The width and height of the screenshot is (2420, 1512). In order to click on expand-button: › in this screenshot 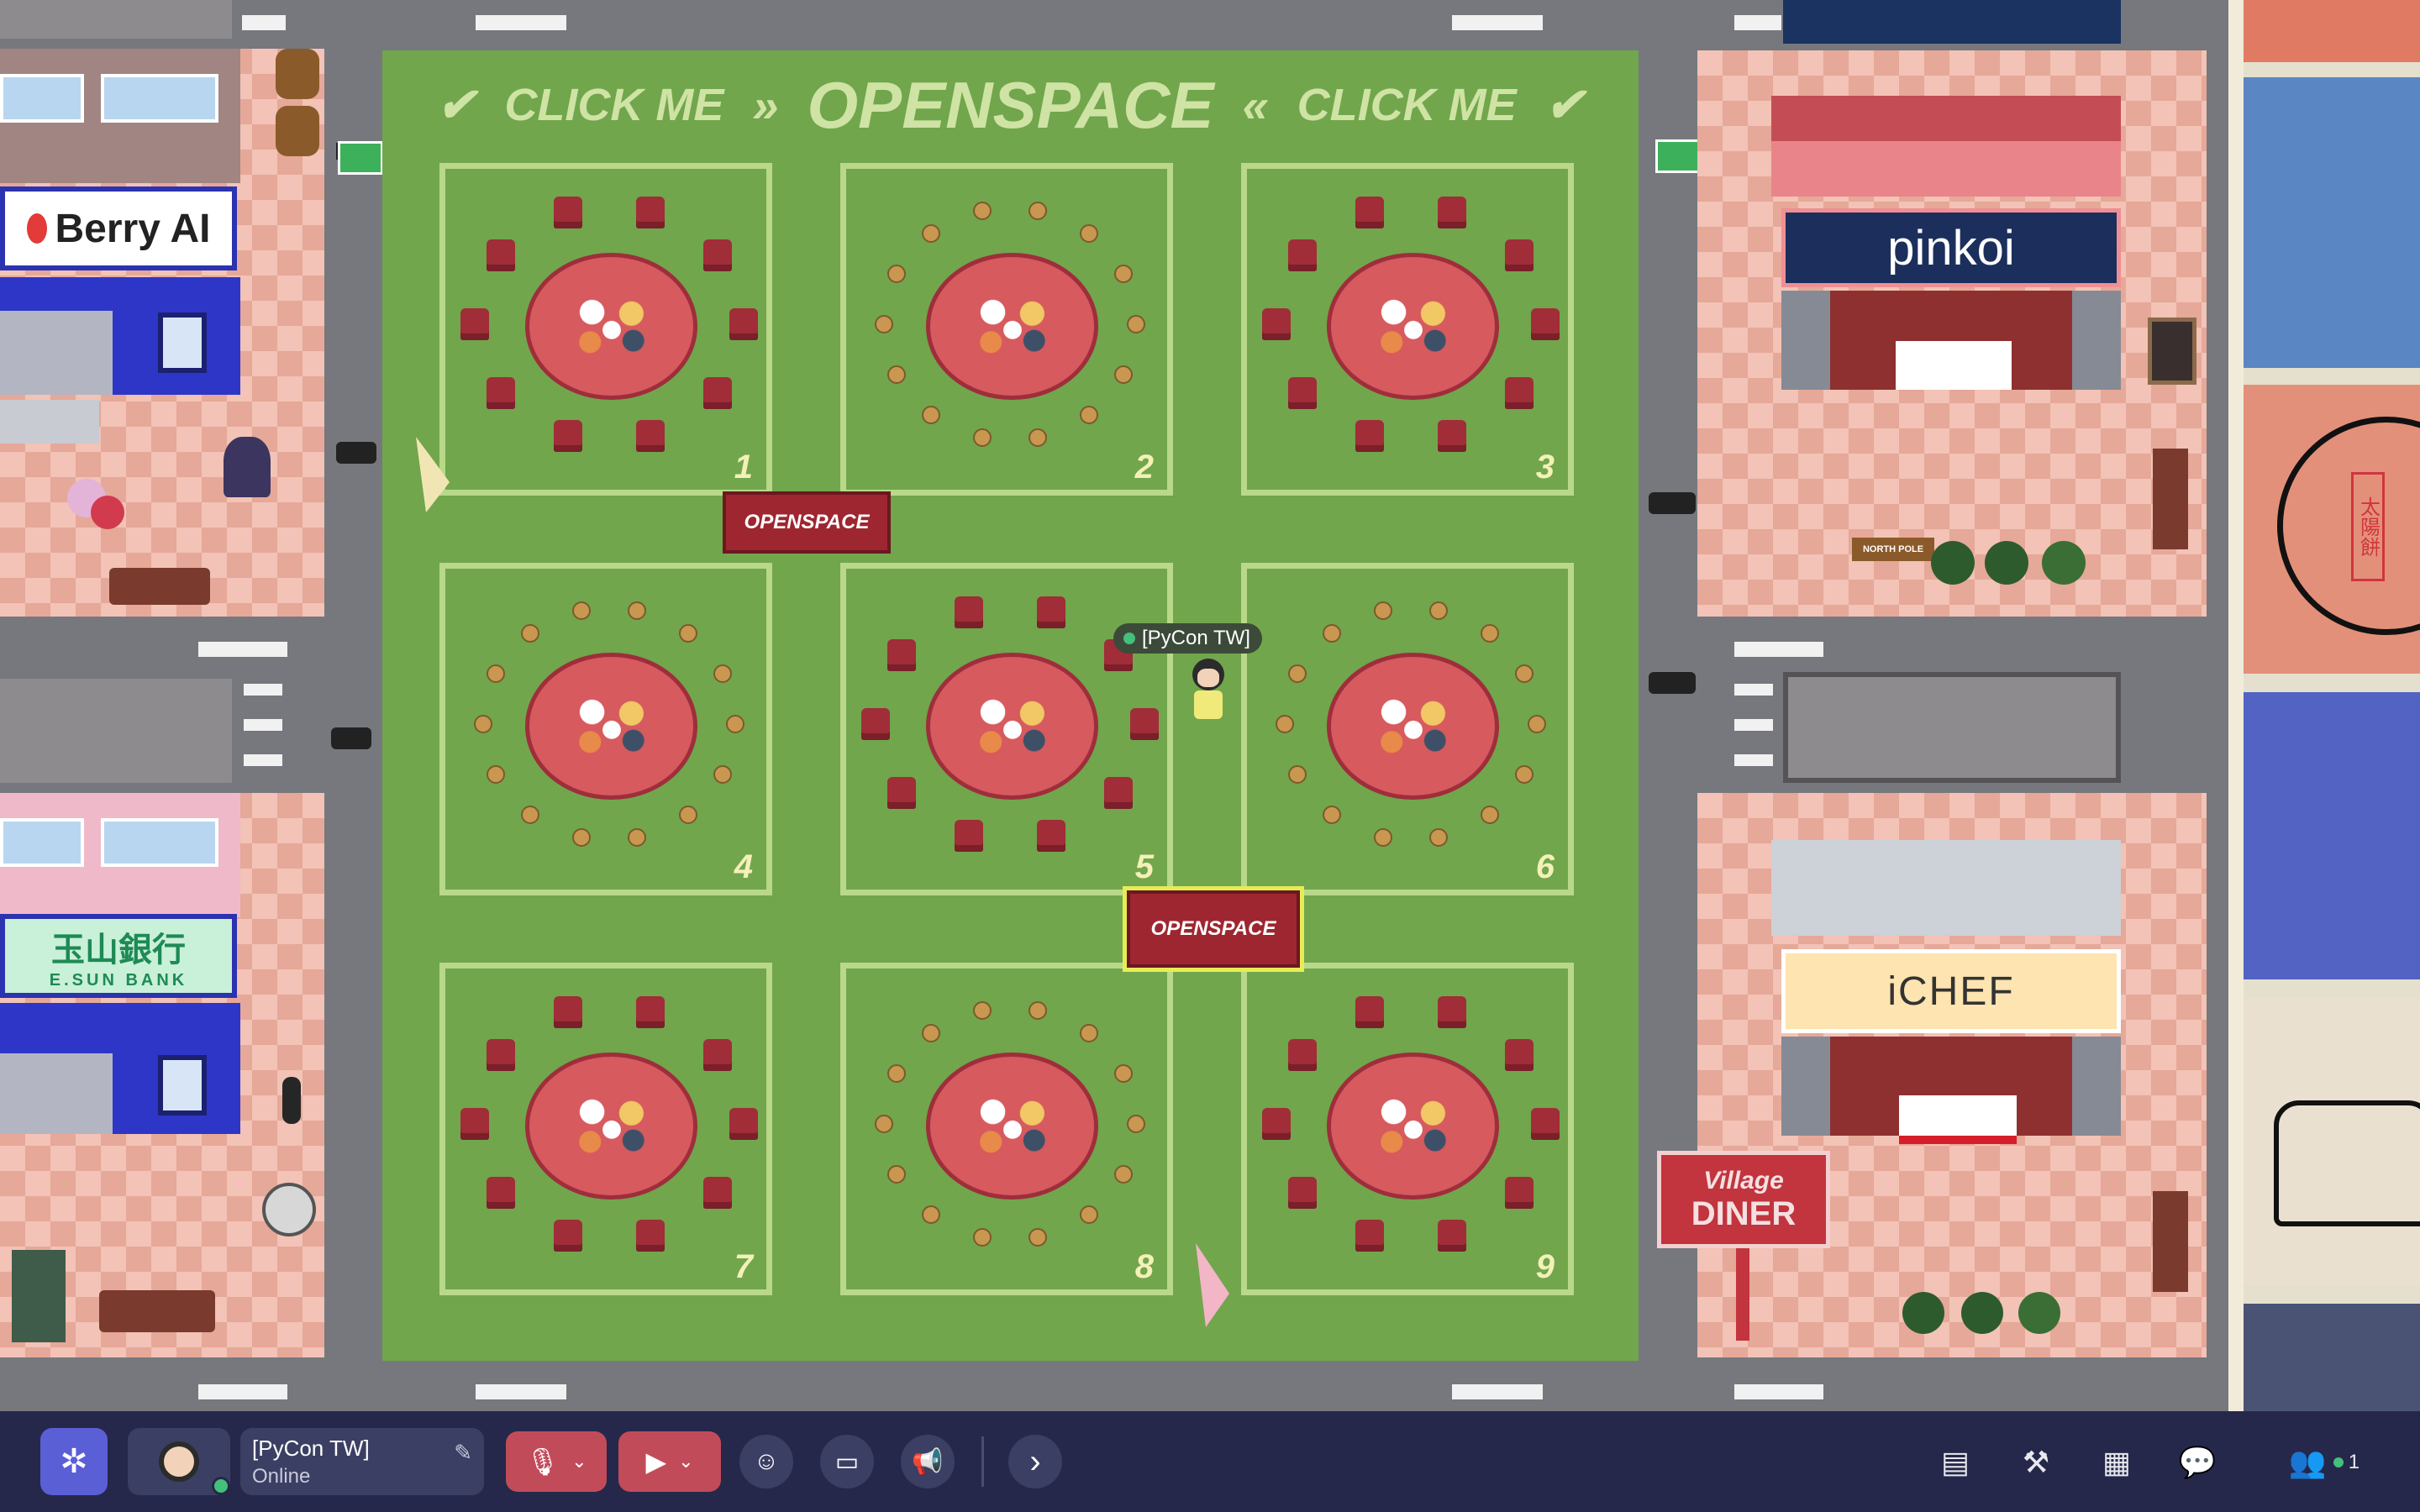, I will do `click(1035, 1461)`.